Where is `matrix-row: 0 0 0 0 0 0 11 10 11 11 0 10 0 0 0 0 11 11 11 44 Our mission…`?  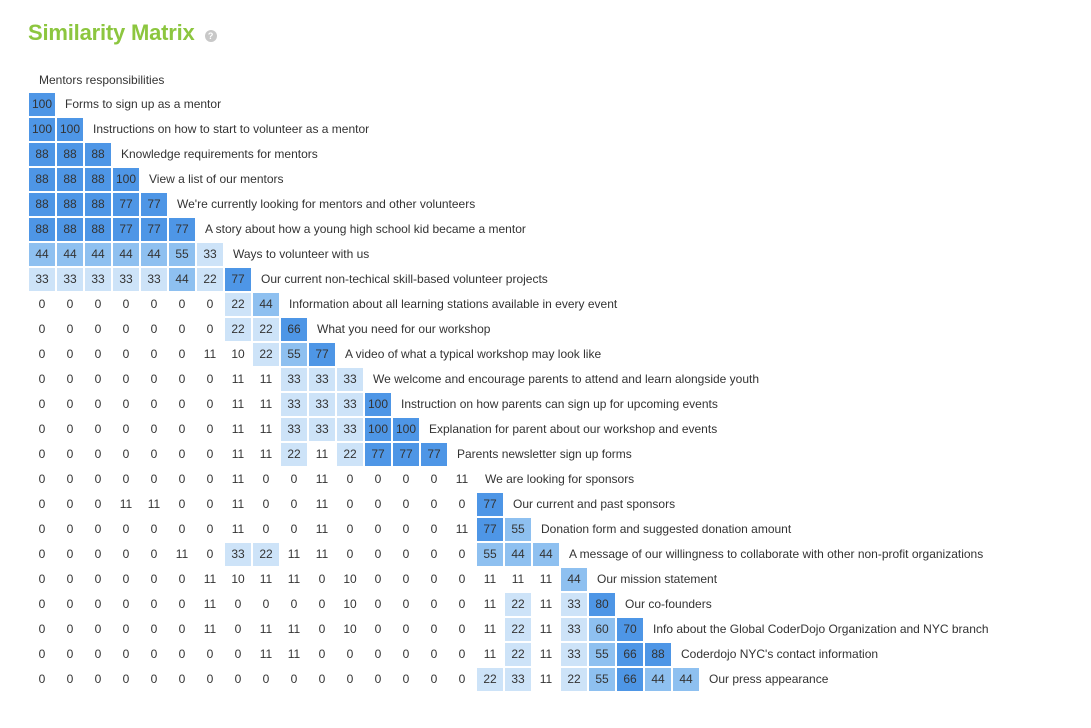
matrix-row: 0 0 0 0 0 0 11 10 11 11 0 10 0 0 0 0 11 11 11 44 Our mission… is located at coordinates (509, 580).